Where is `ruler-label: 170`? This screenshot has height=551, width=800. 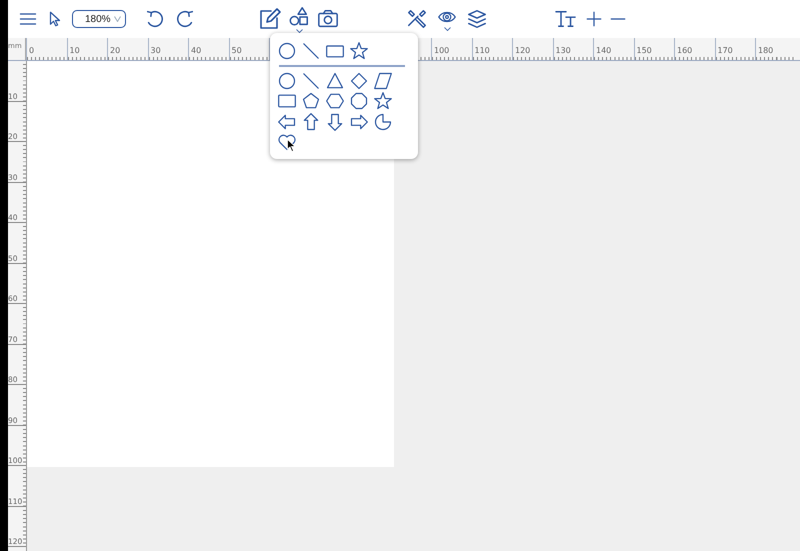 ruler-label: 170 is located at coordinates (724, 51).